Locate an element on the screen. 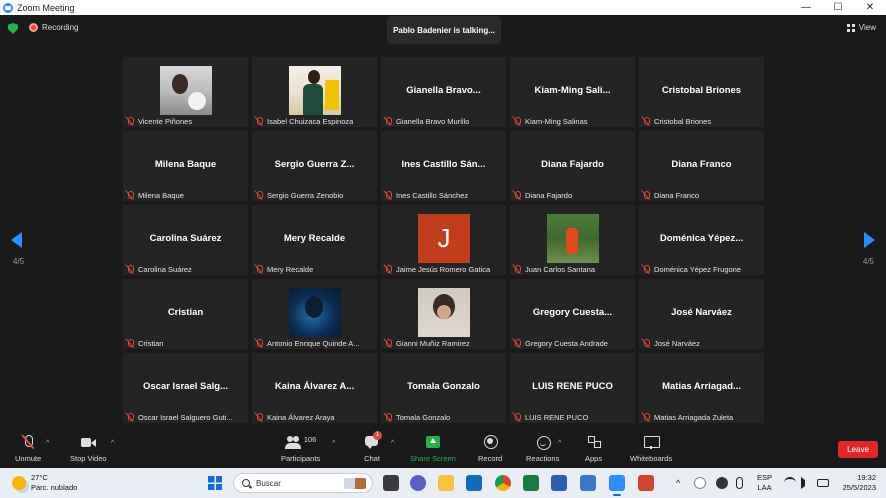 This screenshot has height=498, width=886. participant-display-name: José Narváez is located at coordinates (701, 312).